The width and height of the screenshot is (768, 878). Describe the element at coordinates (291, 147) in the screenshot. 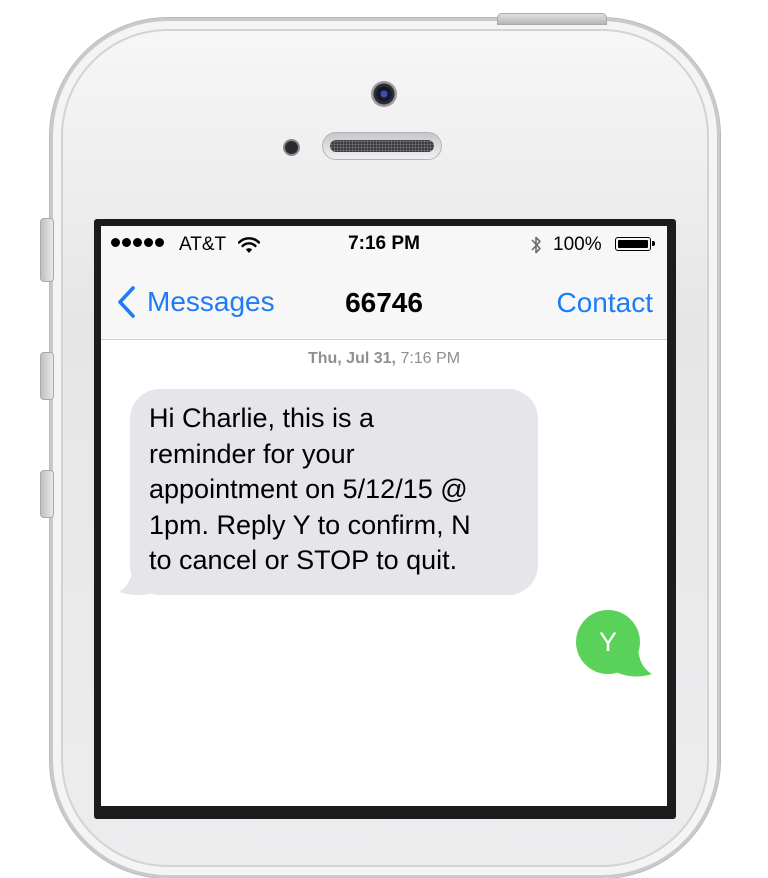

I see `proximity-sensor` at that location.